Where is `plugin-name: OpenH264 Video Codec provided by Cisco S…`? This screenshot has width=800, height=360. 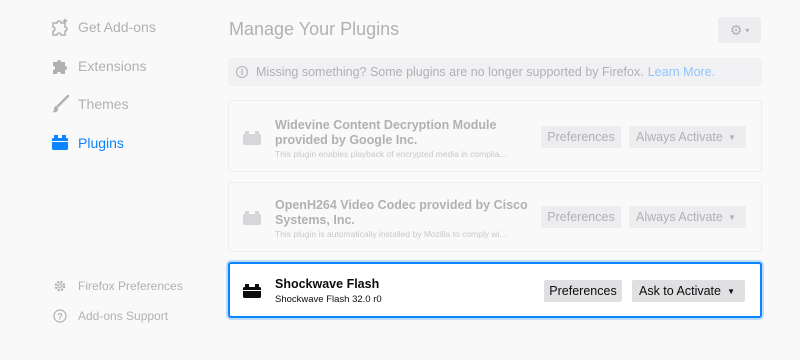
plugin-name: OpenH264 Video Codec provided by Cisco S… is located at coordinates (401, 212).